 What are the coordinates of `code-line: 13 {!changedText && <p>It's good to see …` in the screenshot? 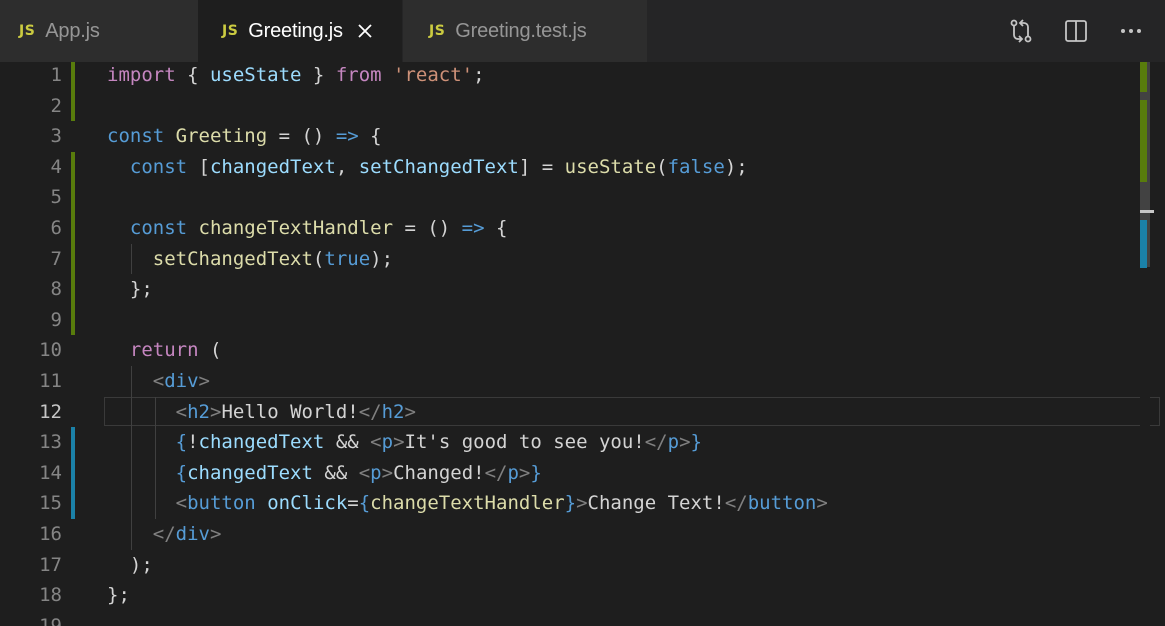 It's located at (570, 442).